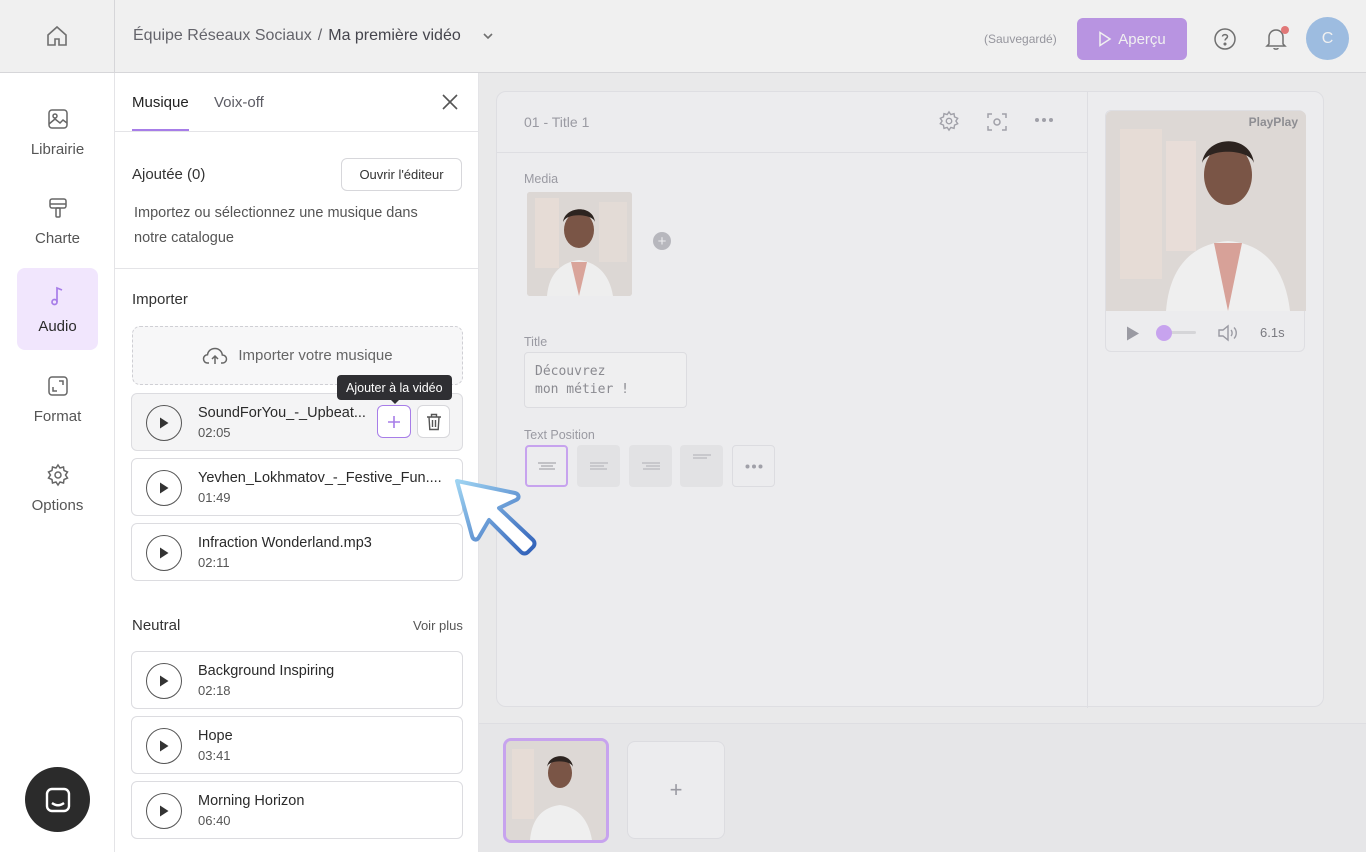 The image size is (1366, 852). I want to click on volume-icon, so click(1228, 333).